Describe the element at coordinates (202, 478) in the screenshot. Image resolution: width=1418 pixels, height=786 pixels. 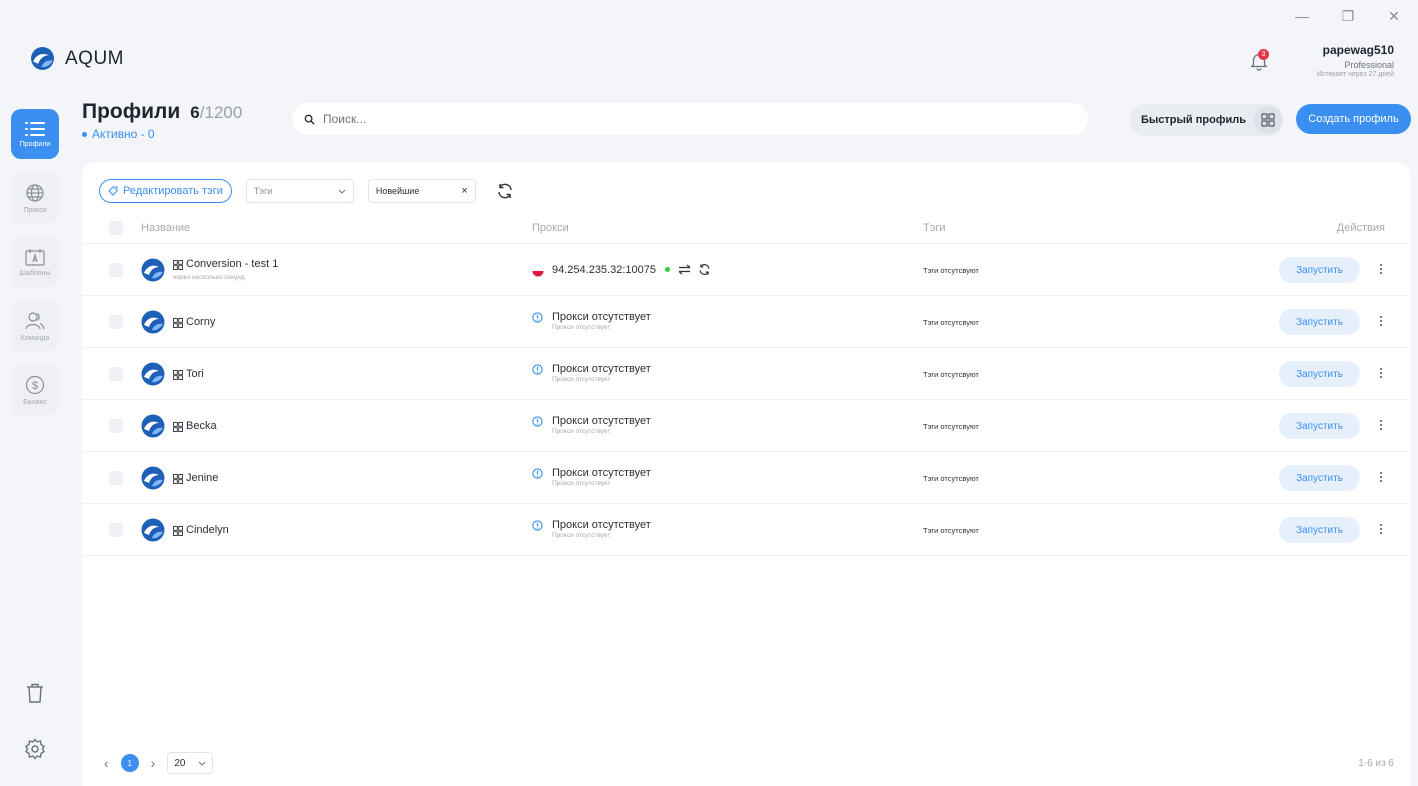
I see `profile-name: Jenine` at that location.